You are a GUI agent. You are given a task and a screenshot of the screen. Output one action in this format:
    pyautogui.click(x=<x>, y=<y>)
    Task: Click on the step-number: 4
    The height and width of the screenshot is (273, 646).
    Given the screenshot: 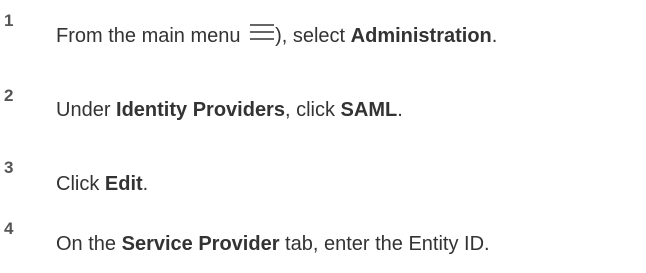 What is the action you would take?
    pyautogui.click(x=9, y=228)
    